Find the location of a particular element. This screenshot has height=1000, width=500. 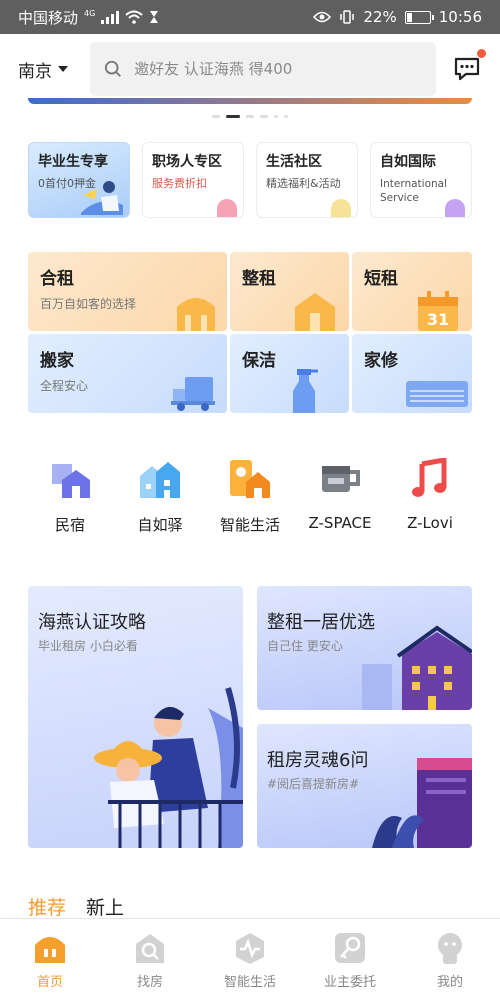

whole-rent-tile: 整租 is located at coordinates (289, 291).